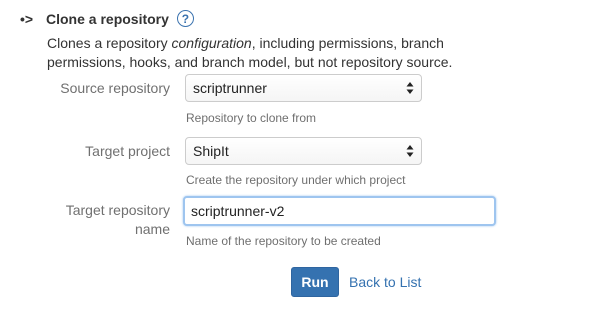 The image size is (600, 327). What do you see at coordinates (117, 210) in the screenshot?
I see `target-repository-label-line1: Target repository` at bounding box center [117, 210].